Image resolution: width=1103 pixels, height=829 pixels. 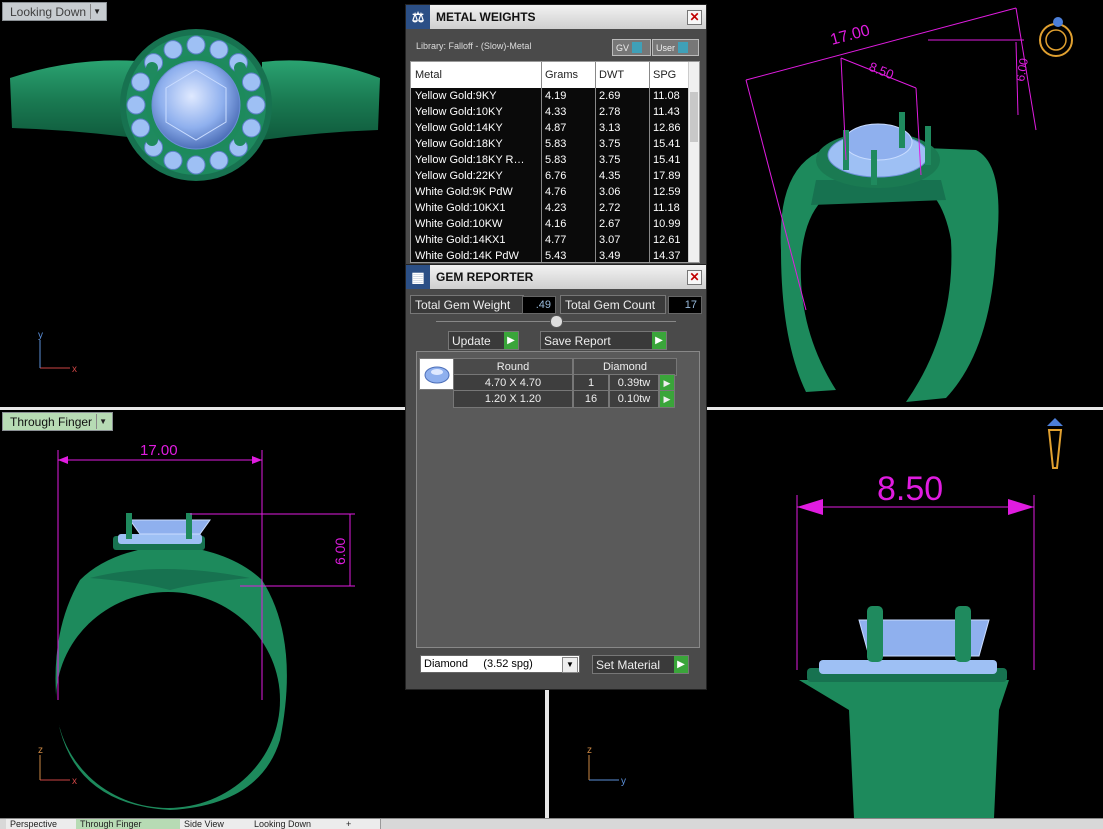 I want to click on save-report-button: Save Report ▶, so click(x=603, y=340).